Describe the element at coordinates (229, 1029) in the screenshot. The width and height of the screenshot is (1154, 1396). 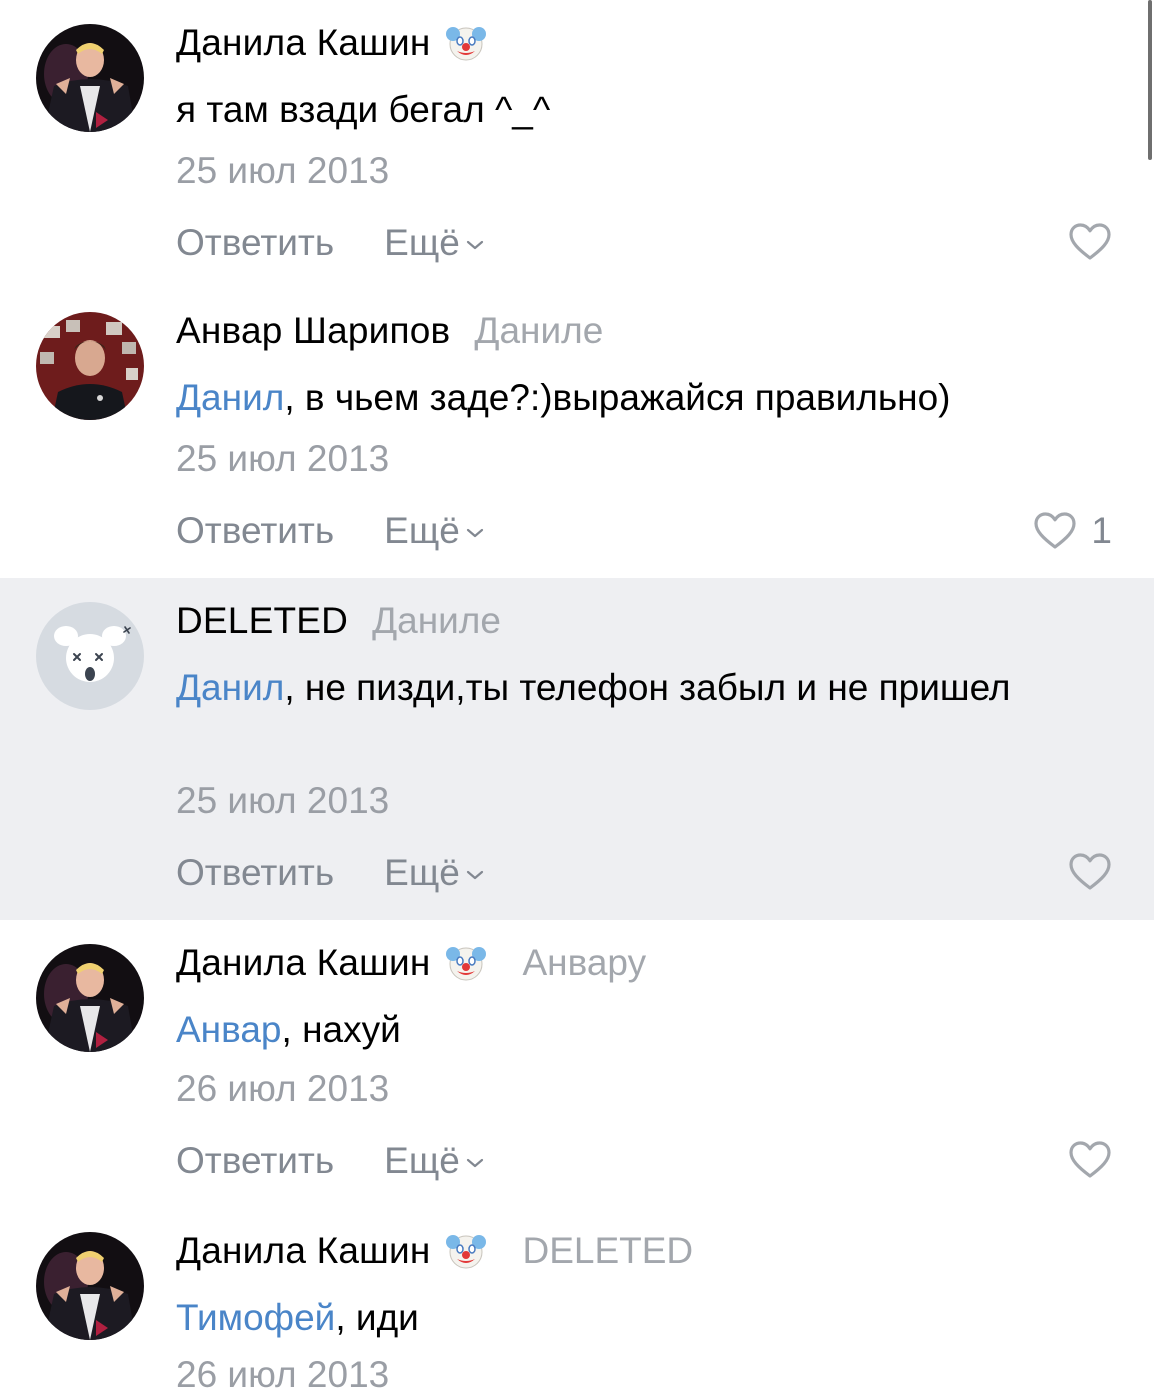
I see `mention-link: Анвар` at that location.